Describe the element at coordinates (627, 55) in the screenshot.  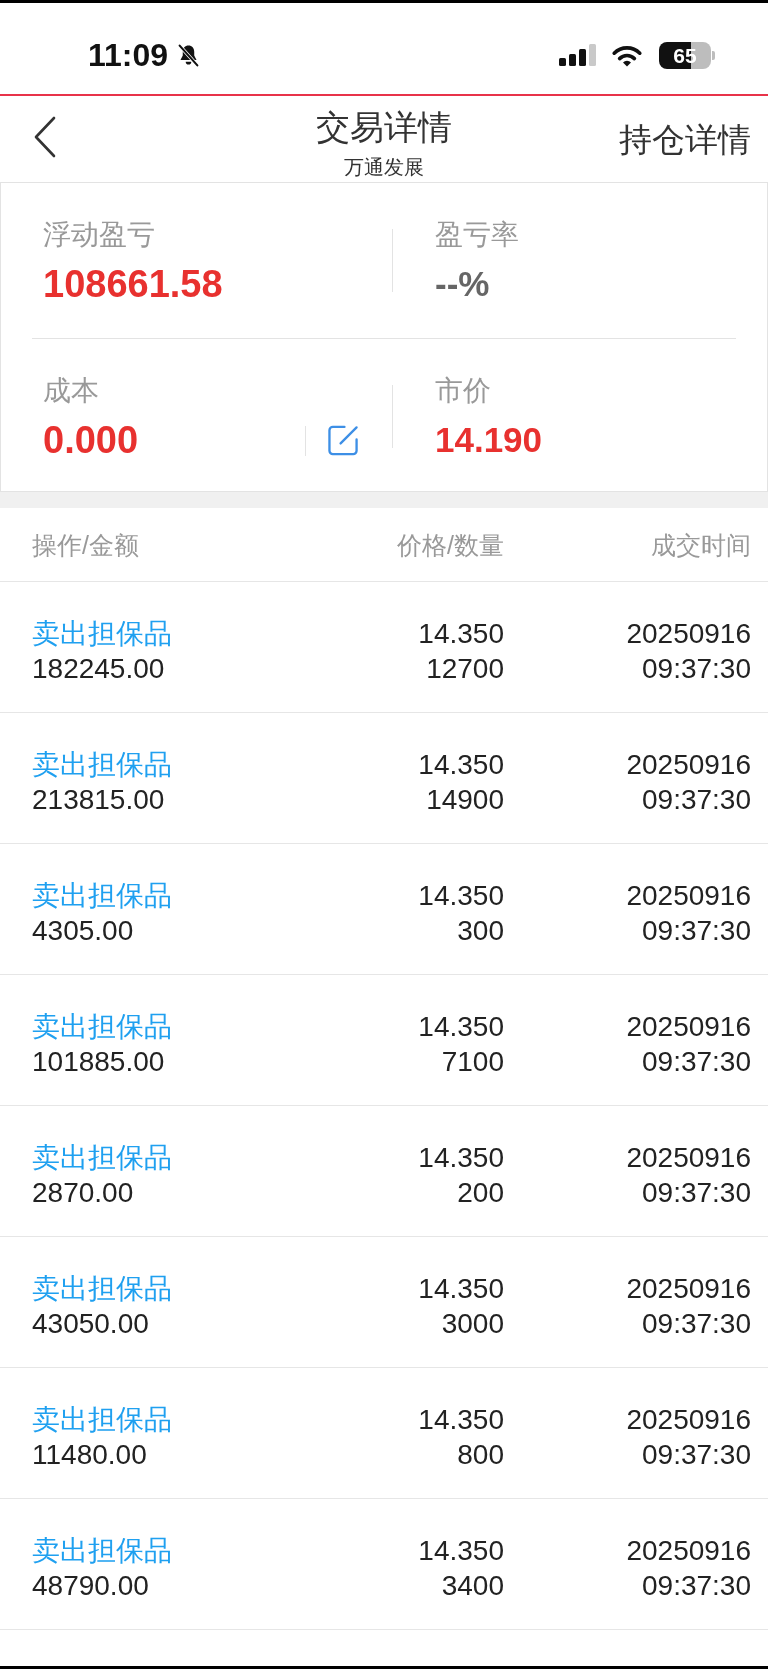
I see `wifi-icon` at that location.